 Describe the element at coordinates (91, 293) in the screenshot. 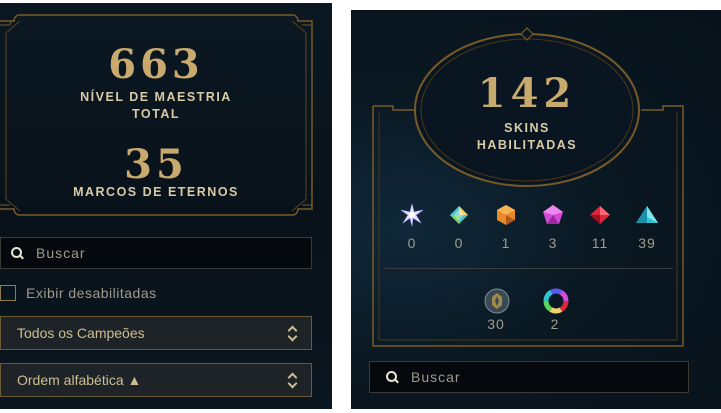

I see `show-disabled-label: Exibir desabilitadas` at that location.